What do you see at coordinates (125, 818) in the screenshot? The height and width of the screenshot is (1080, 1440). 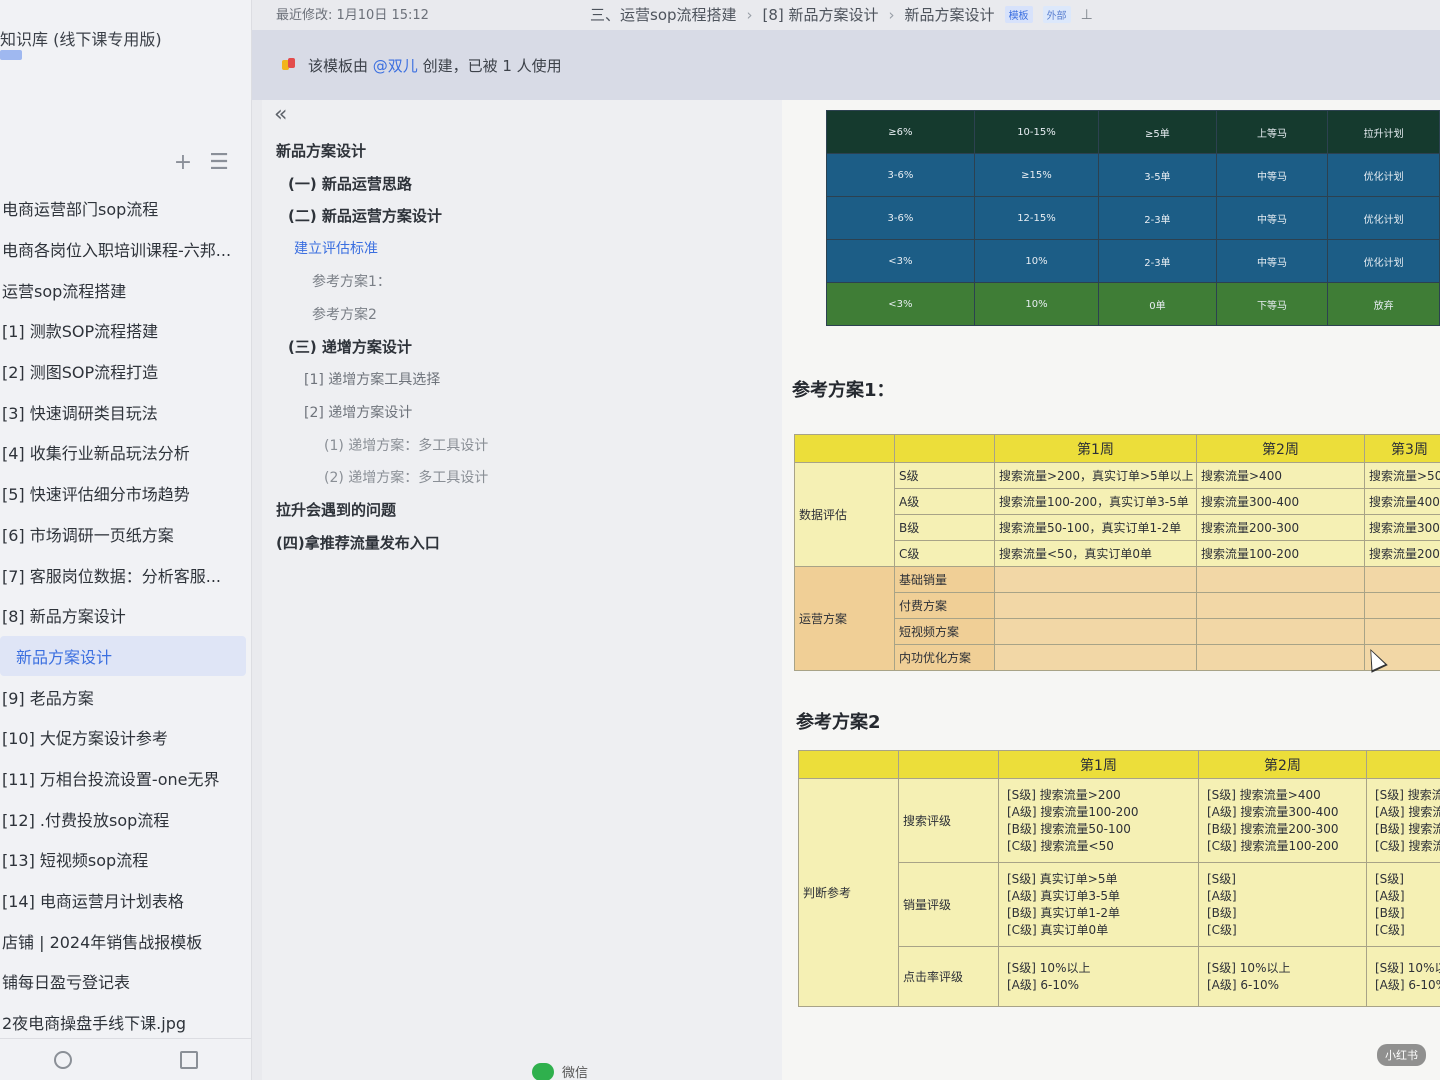 I see `sidebar-item: [12] .付费投放sop流程` at bounding box center [125, 818].